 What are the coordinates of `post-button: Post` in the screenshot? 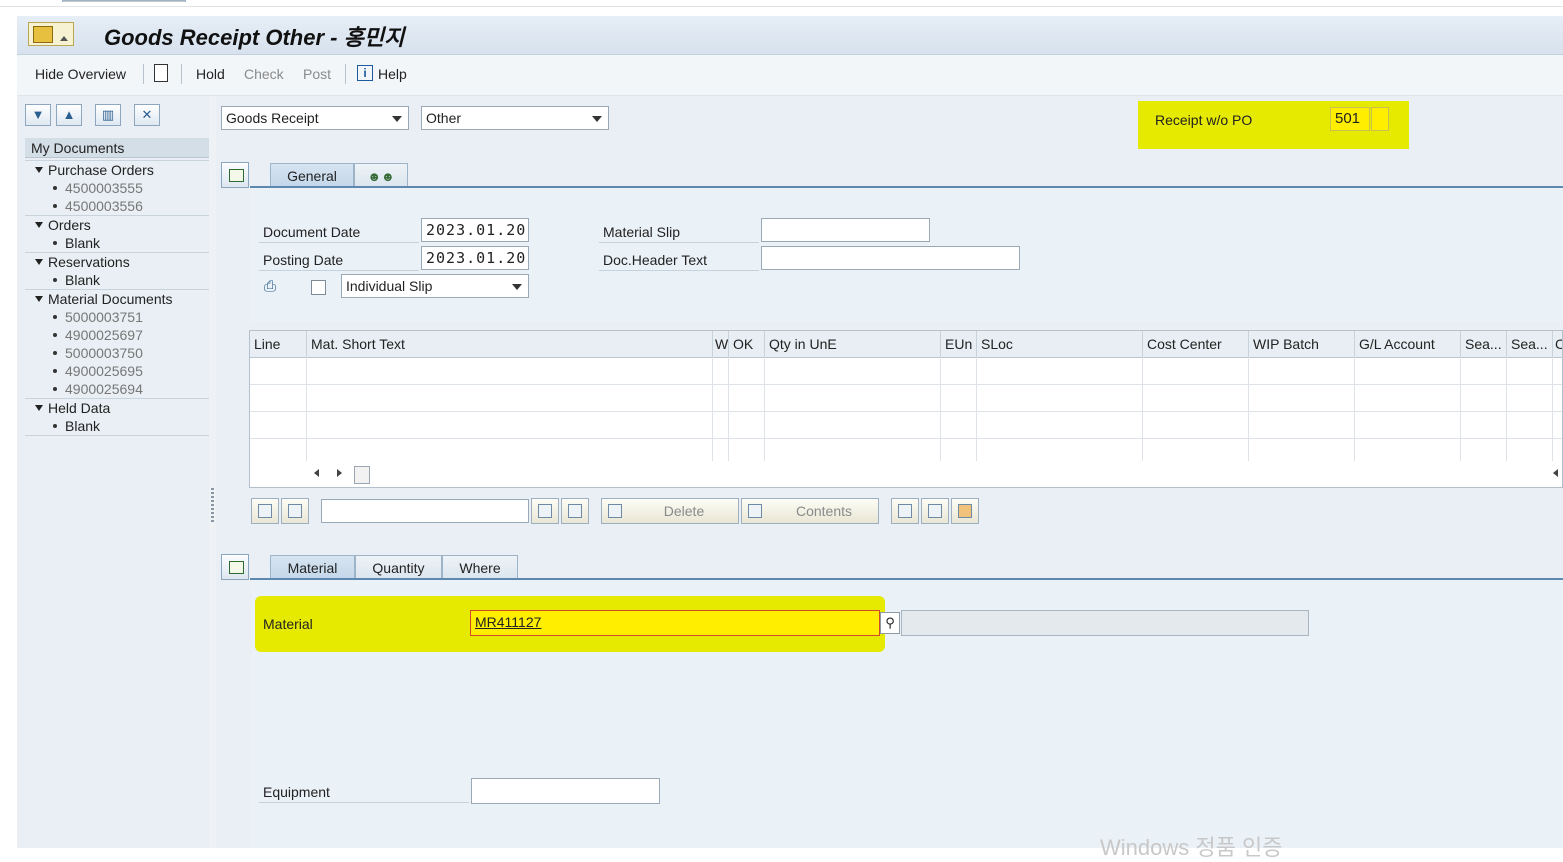 It's located at (317, 74).